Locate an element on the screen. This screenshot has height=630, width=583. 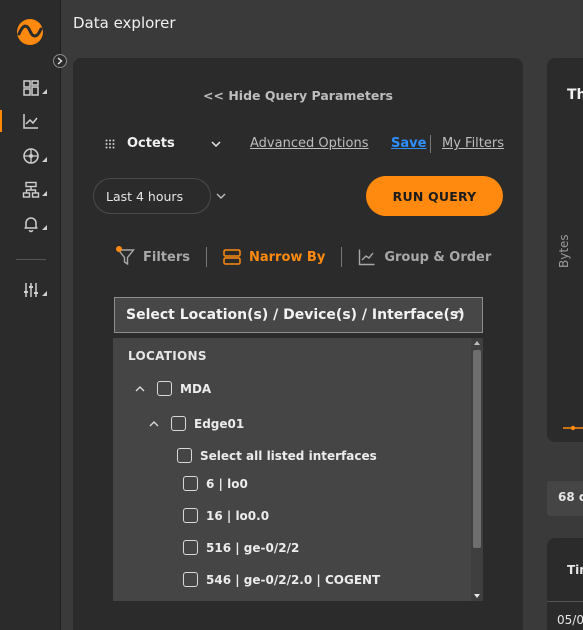
interface-label: 516 | ge-0/2/2 is located at coordinates (253, 547).